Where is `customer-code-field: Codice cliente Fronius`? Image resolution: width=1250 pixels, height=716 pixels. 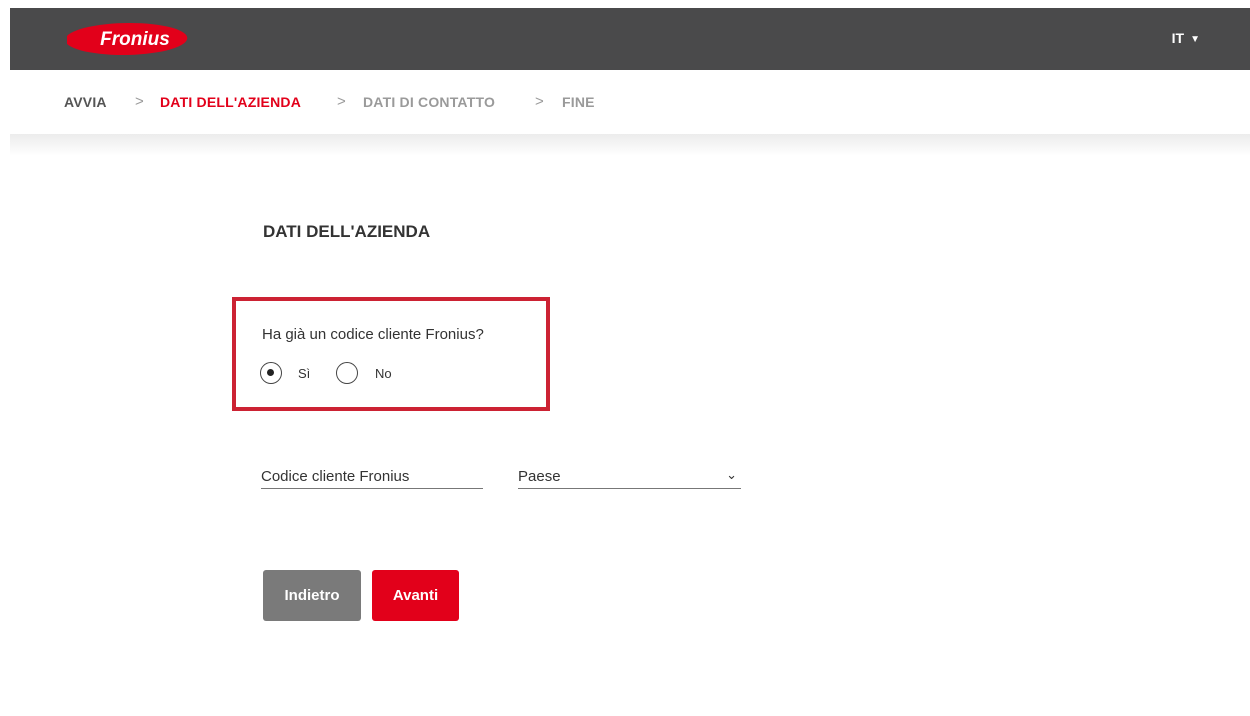
customer-code-field: Codice cliente Fronius is located at coordinates (372, 478).